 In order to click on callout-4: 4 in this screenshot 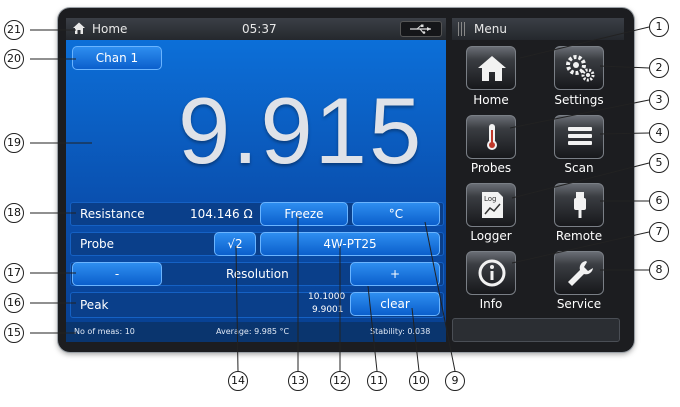, I will do `click(659, 133)`.